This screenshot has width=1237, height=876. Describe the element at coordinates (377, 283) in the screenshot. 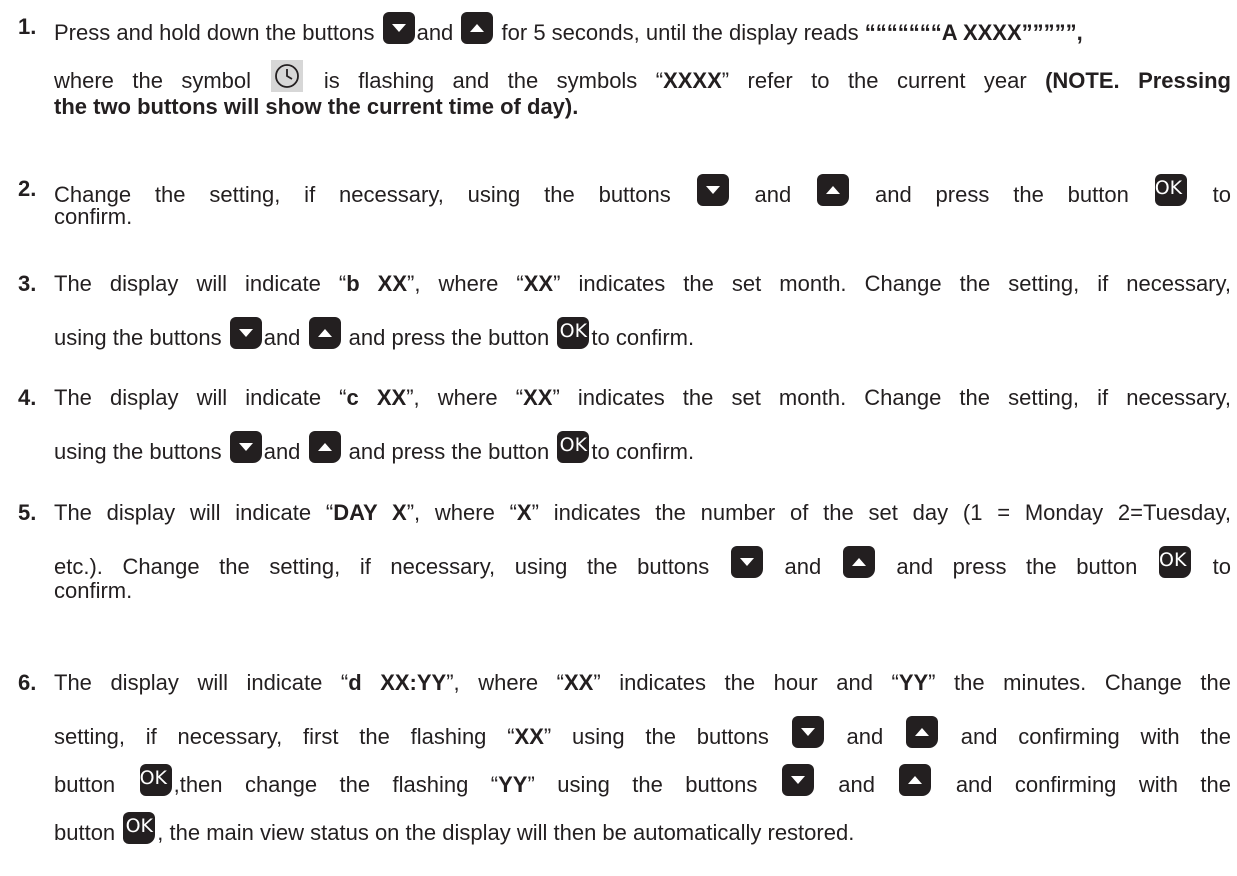

I see `display-reading: b XX` at that location.